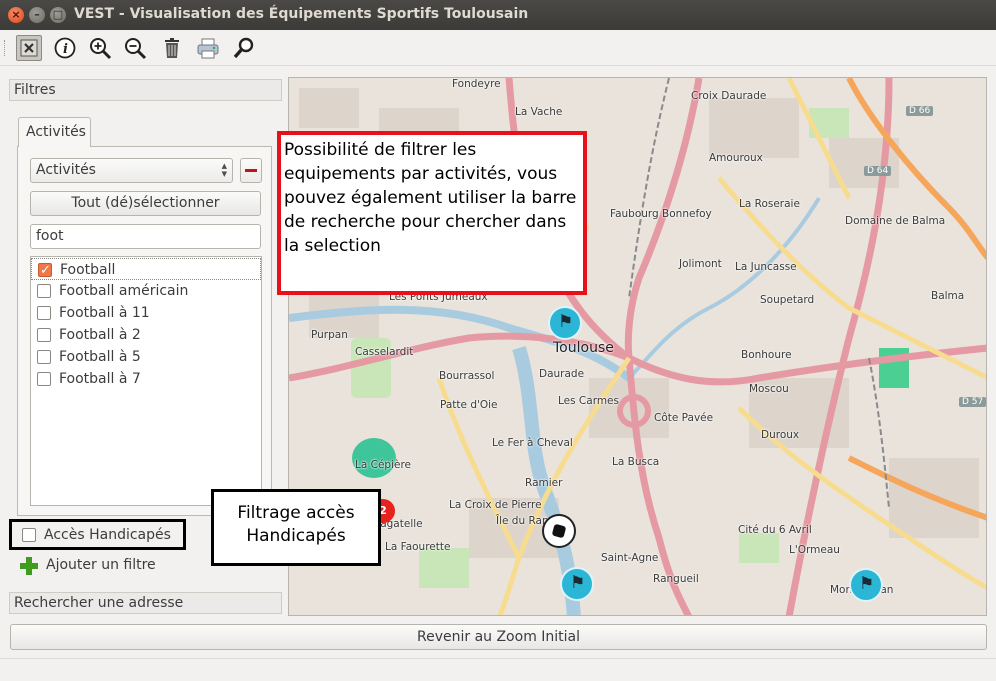 The width and height of the screenshot is (996, 681). I want to click on print-button, so click(208, 48).